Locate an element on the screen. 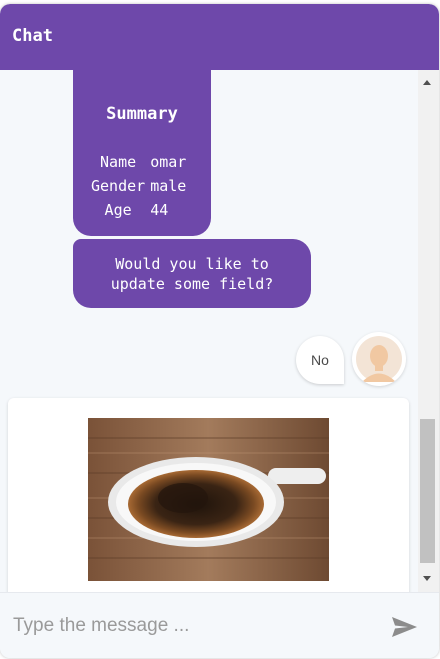 The image size is (440, 659). user-avatar-icon is located at coordinates (379, 359).